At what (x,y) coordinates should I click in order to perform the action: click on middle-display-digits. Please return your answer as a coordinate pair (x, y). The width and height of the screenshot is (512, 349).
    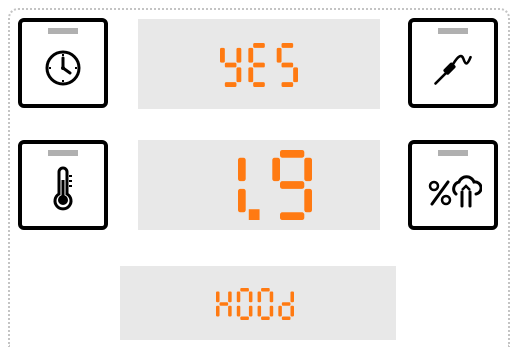
    Looking at the image, I should click on (275, 185).